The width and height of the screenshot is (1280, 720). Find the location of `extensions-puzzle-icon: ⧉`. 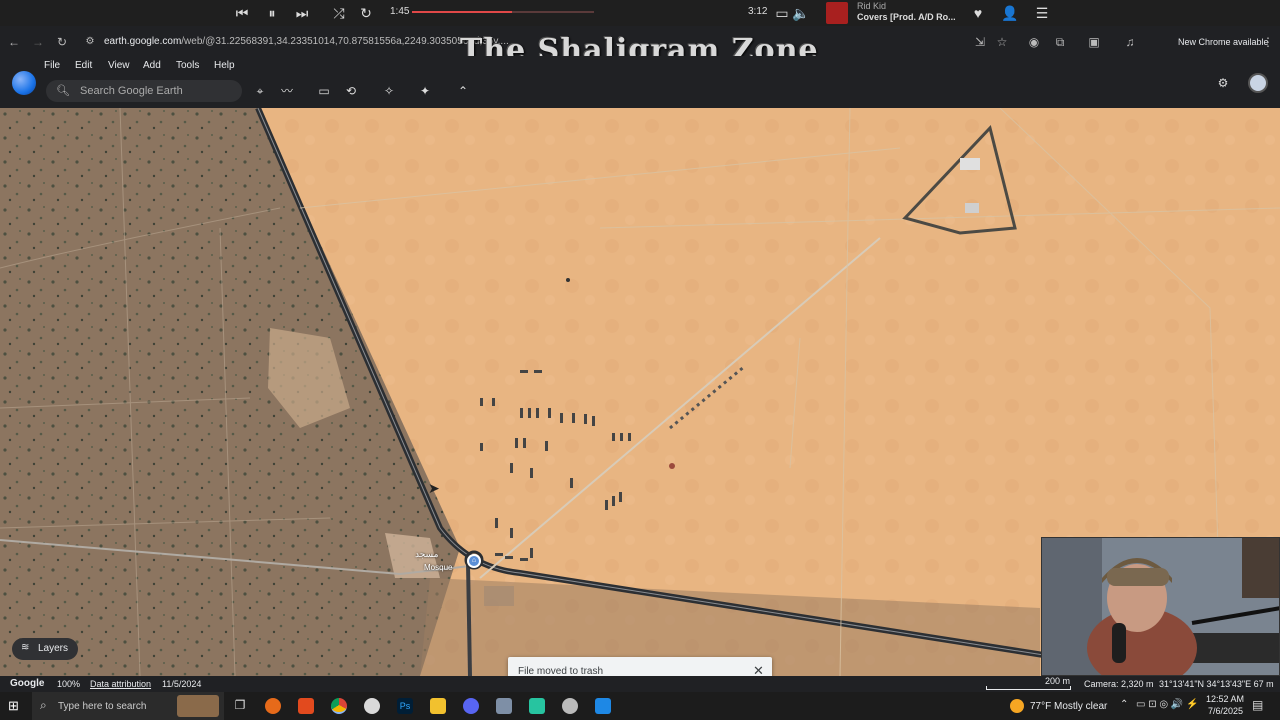

extensions-puzzle-icon: ⧉ is located at coordinates (1060, 42).